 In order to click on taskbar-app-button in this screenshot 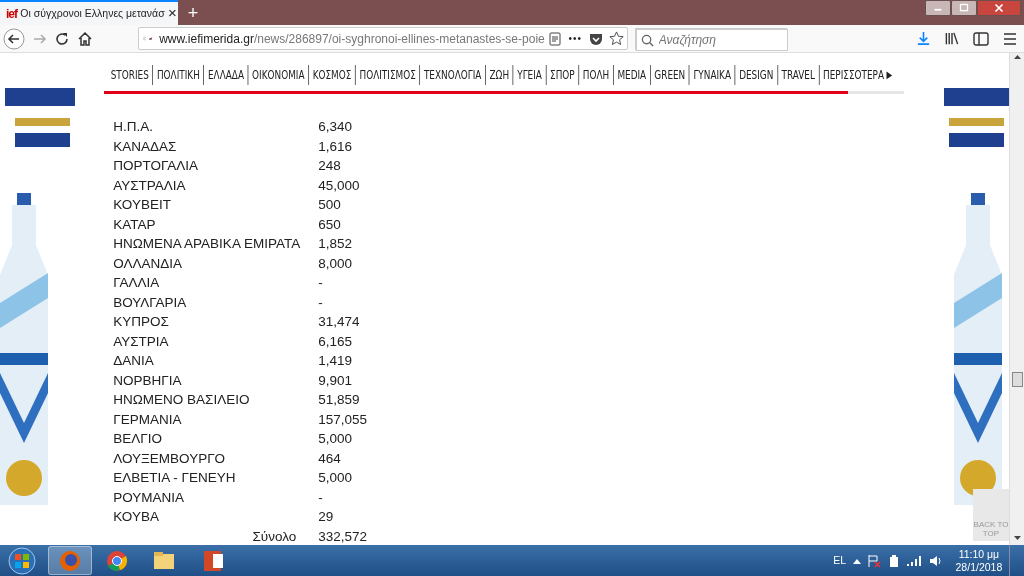, I will do `click(69, 560)`.